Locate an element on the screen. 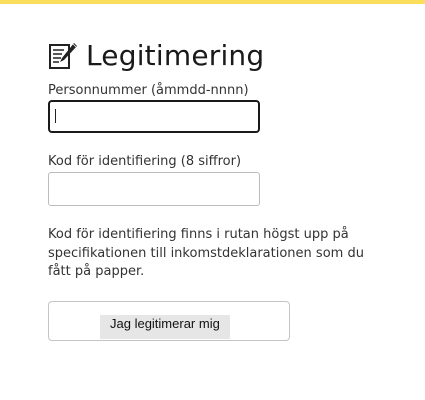 The width and height of the screenshot is (425, 400). personnummer-input is located at coordinates (154, 116).